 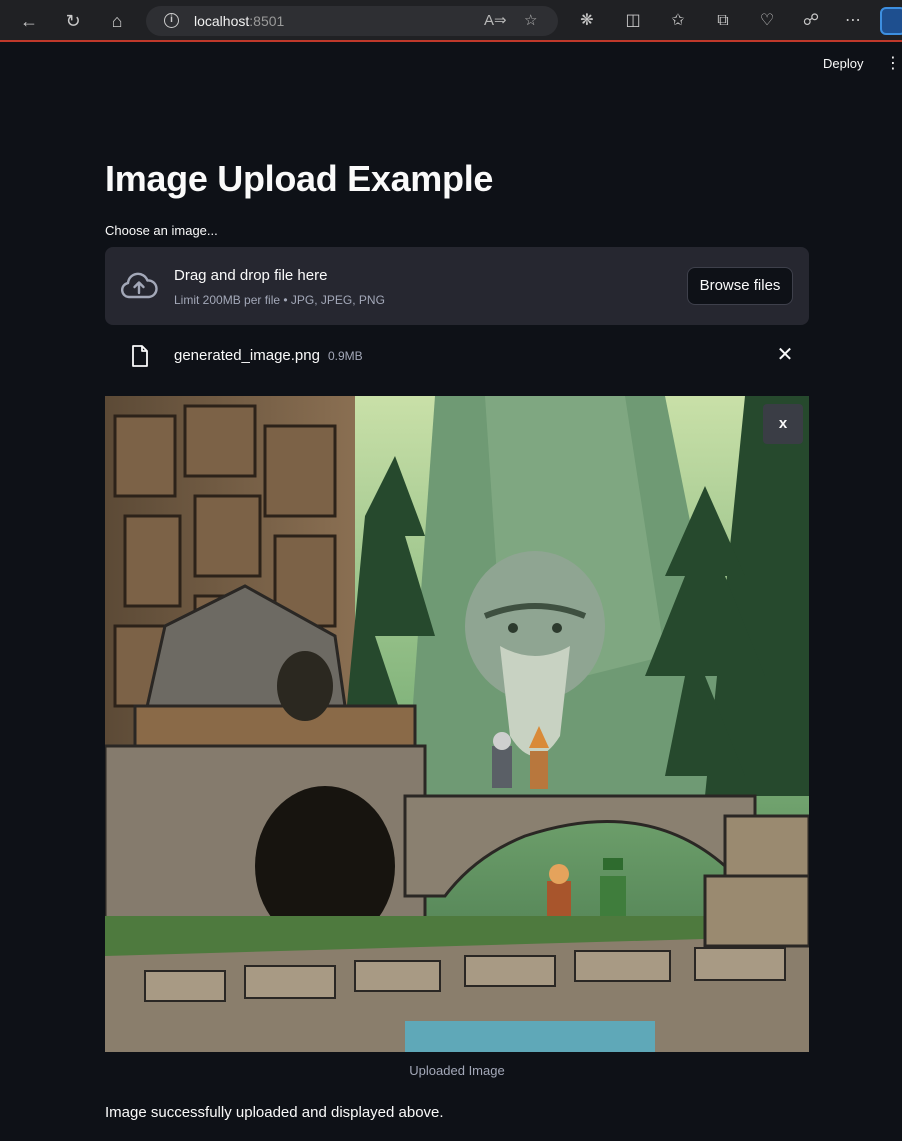 I want to click on image-close-button: x, so click(x=783, y=424).